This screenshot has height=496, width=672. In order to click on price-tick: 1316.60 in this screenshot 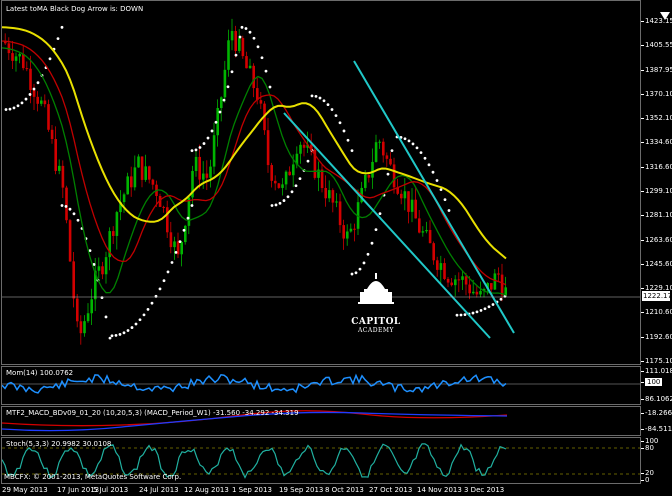, I will do `click(656, 166)`.